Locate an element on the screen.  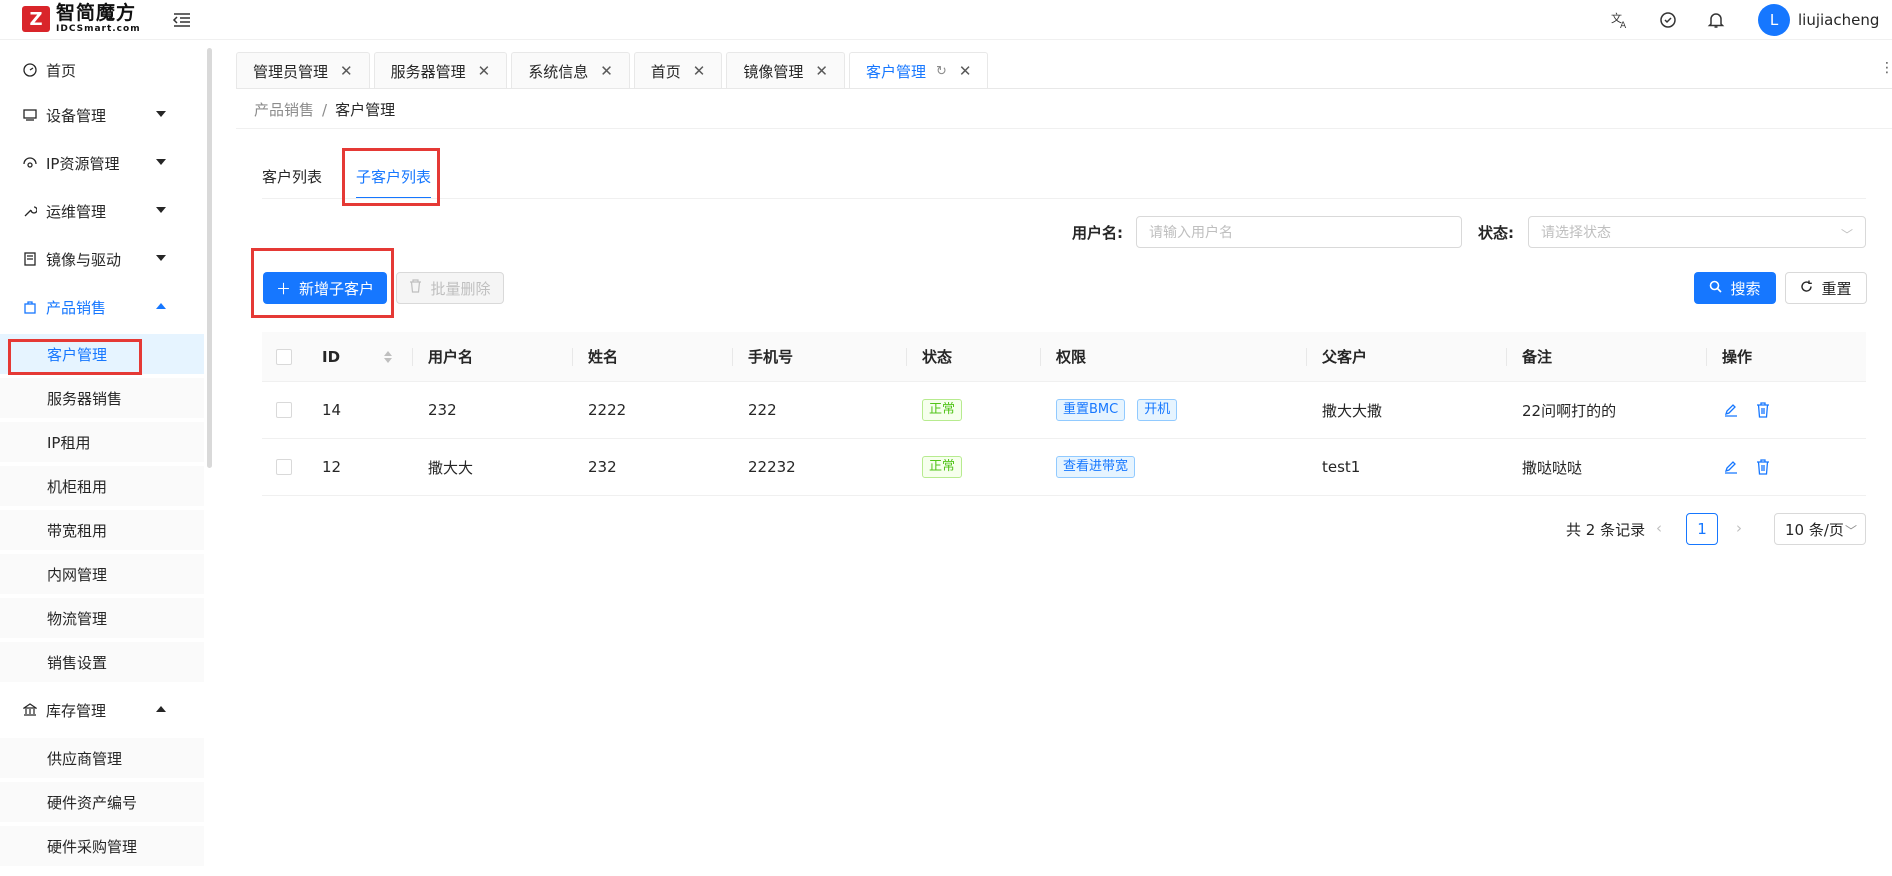
sidebar-subitem-hardware-purchase: 硬件采购管理 is located at coordinates (102, 846).